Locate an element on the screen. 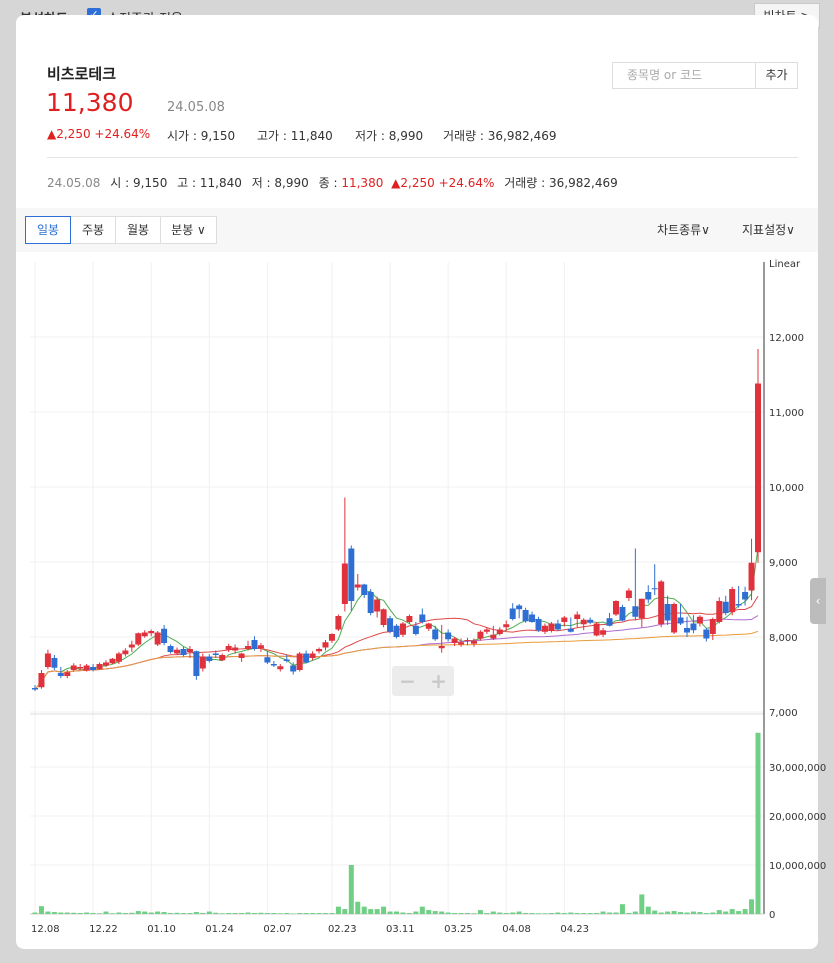 Image resolution: width=834 pixels, height=963 pixels. volume-tick-label: 10,000,000 is located at coordinates (797, 866).